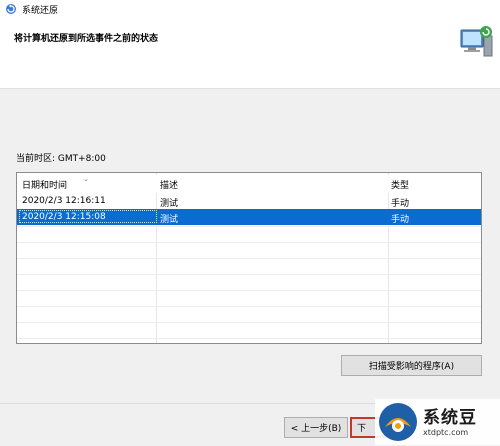  Describe the element at coordinates (64, 201) in the screenshot. I see `cell-datetime: 2020/2/3 12:16:11` at that location.